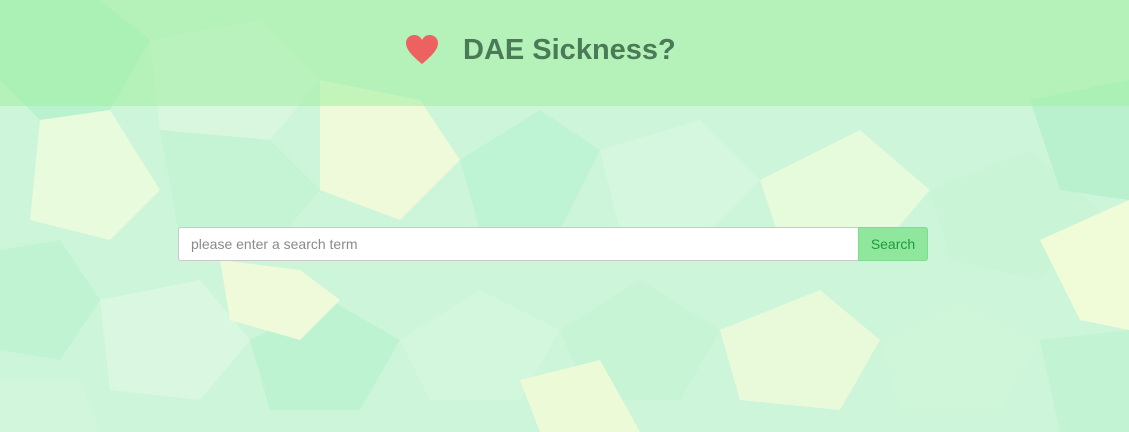  I want to click on search-button: Search, so click(893, 244).